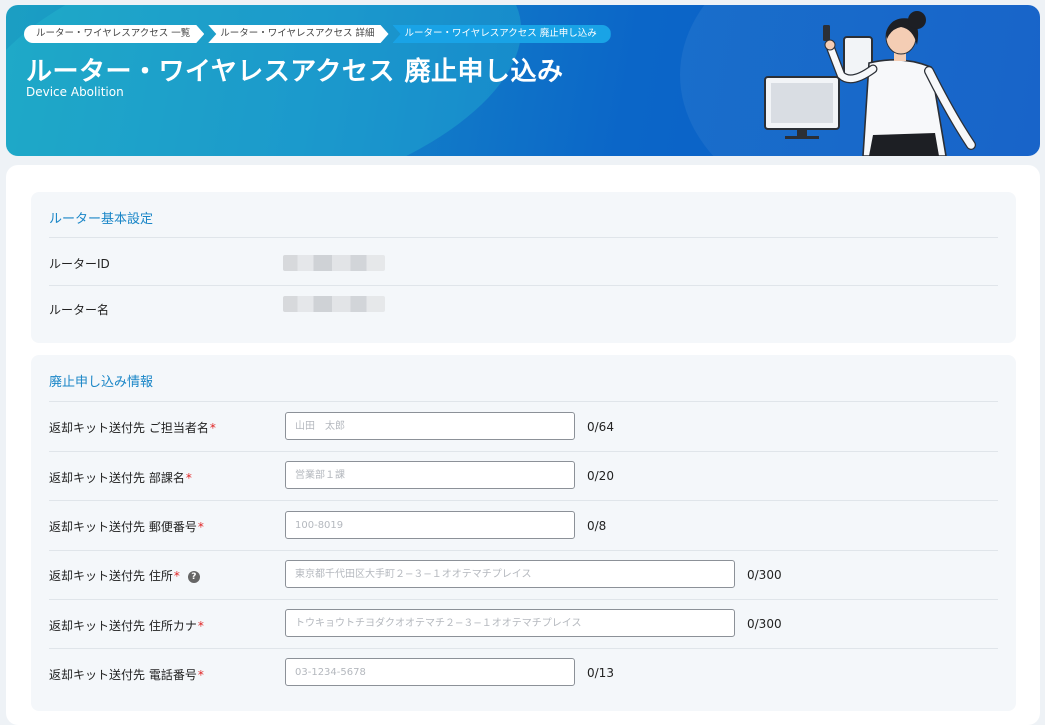  What do you see at coordinates (430, 672) in the screenshot?
I see `phone-input` at bounding box center [430, 672].